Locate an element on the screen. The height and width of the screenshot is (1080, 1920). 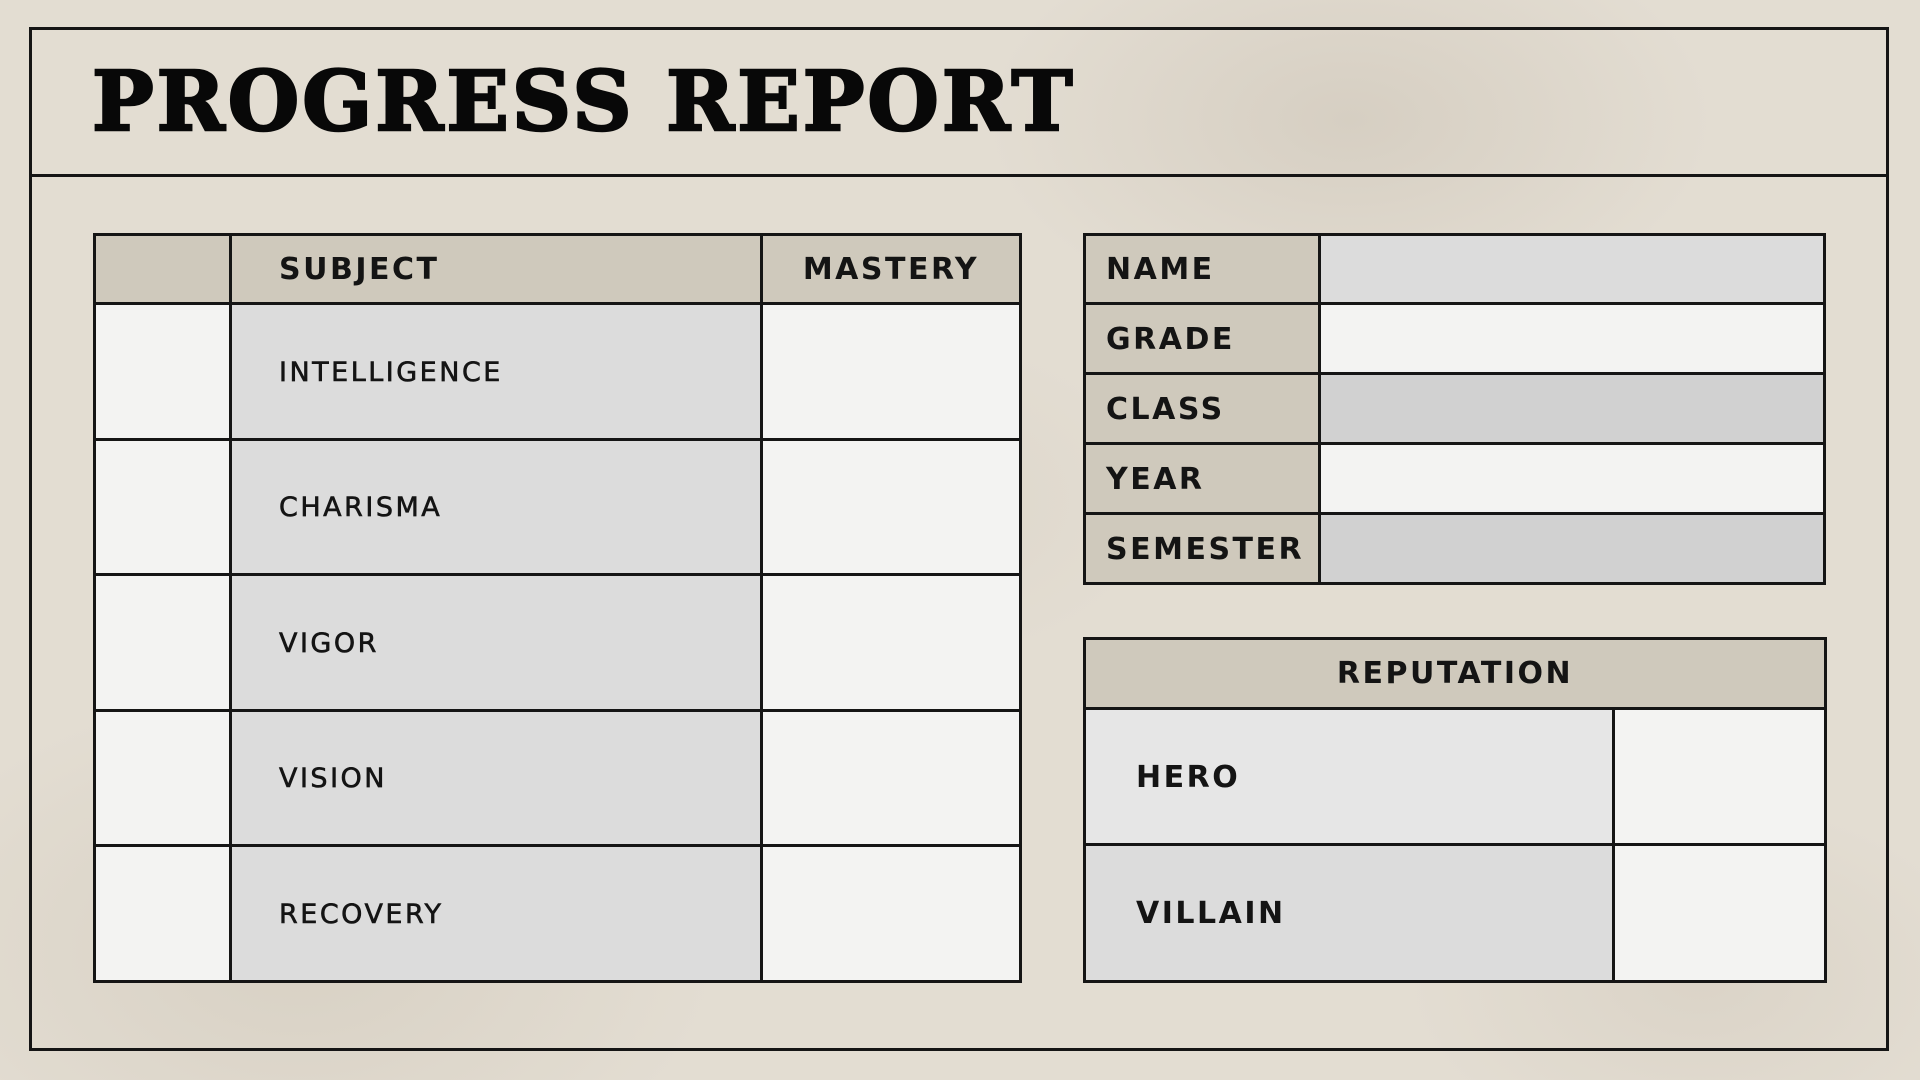
reputation-label-villain: VILLAIN is located at coordinates (1349, 913).